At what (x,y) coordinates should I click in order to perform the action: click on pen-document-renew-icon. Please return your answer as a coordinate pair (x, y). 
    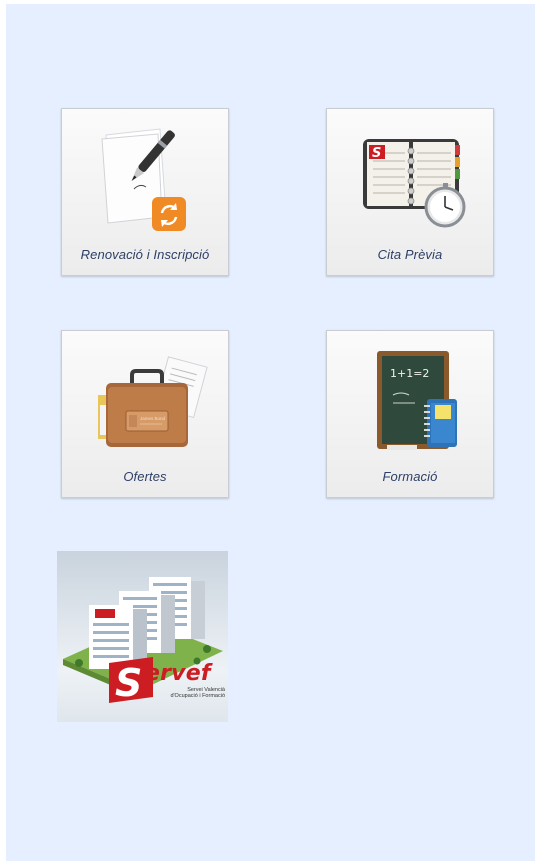
    Looking at the image, I should click on (143, 179).